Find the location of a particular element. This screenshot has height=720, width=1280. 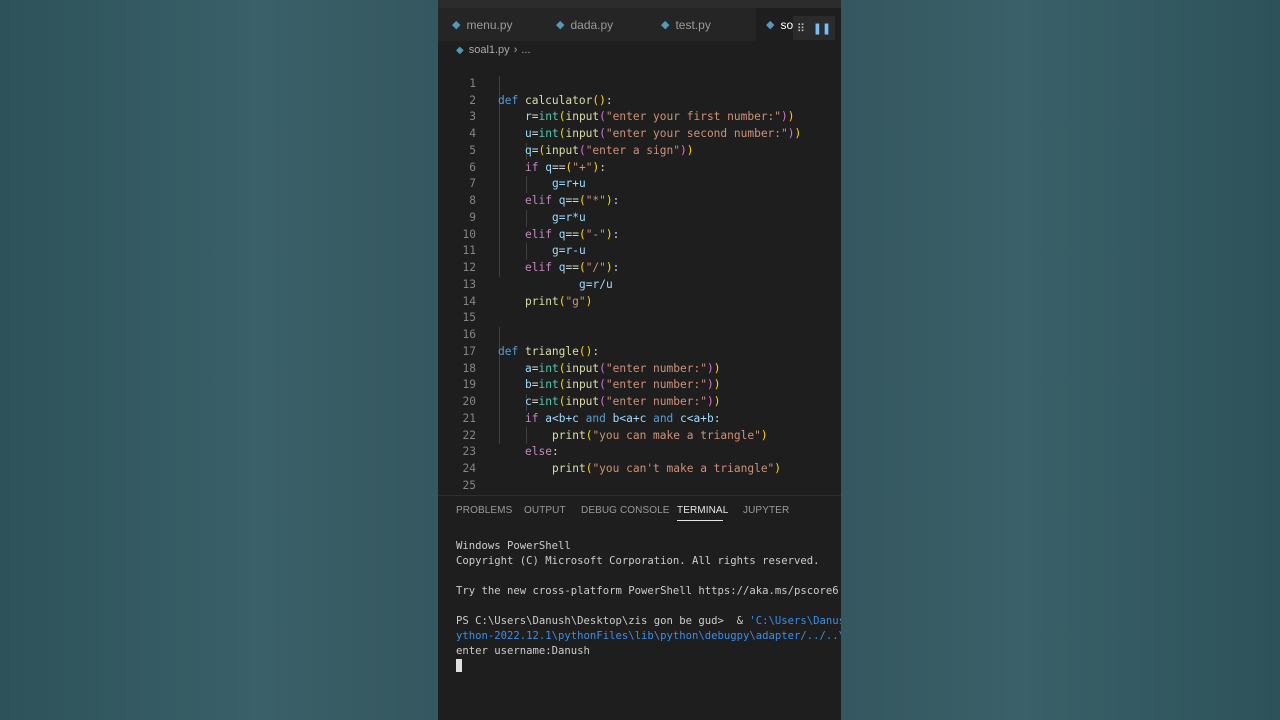

code-line: 18 b=int(input("enter number:")) is located at coordinates (639, 368).